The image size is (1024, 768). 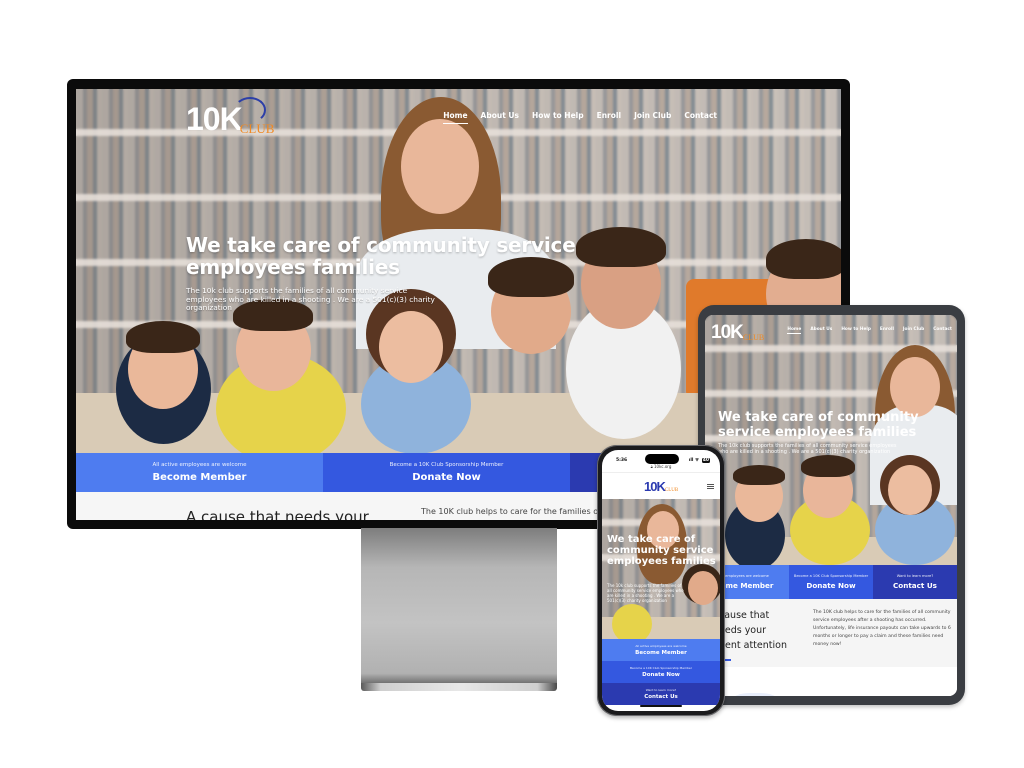 I want to click on dynamic-island, so click(x=662, y=459).